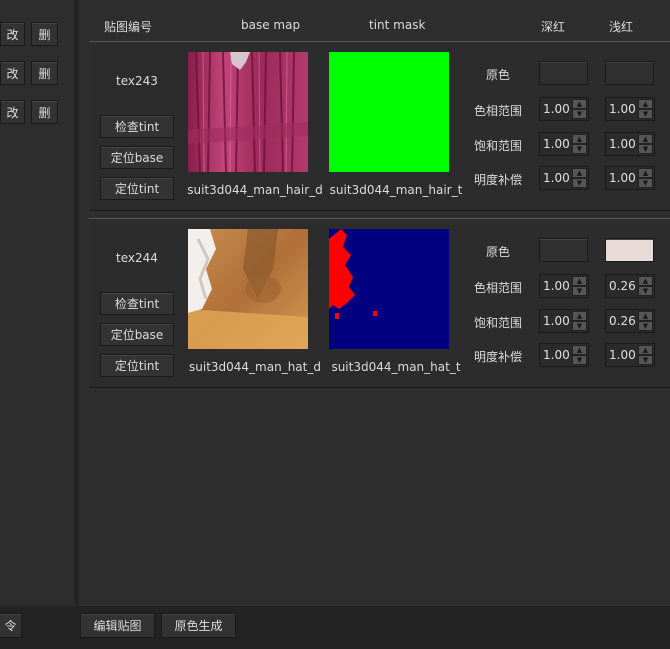 The height and width of the screenshot is (649, 670). Describe the element at coordinates (44, 73) in the screenshot. I see `delete-button-2: 删` at that location.